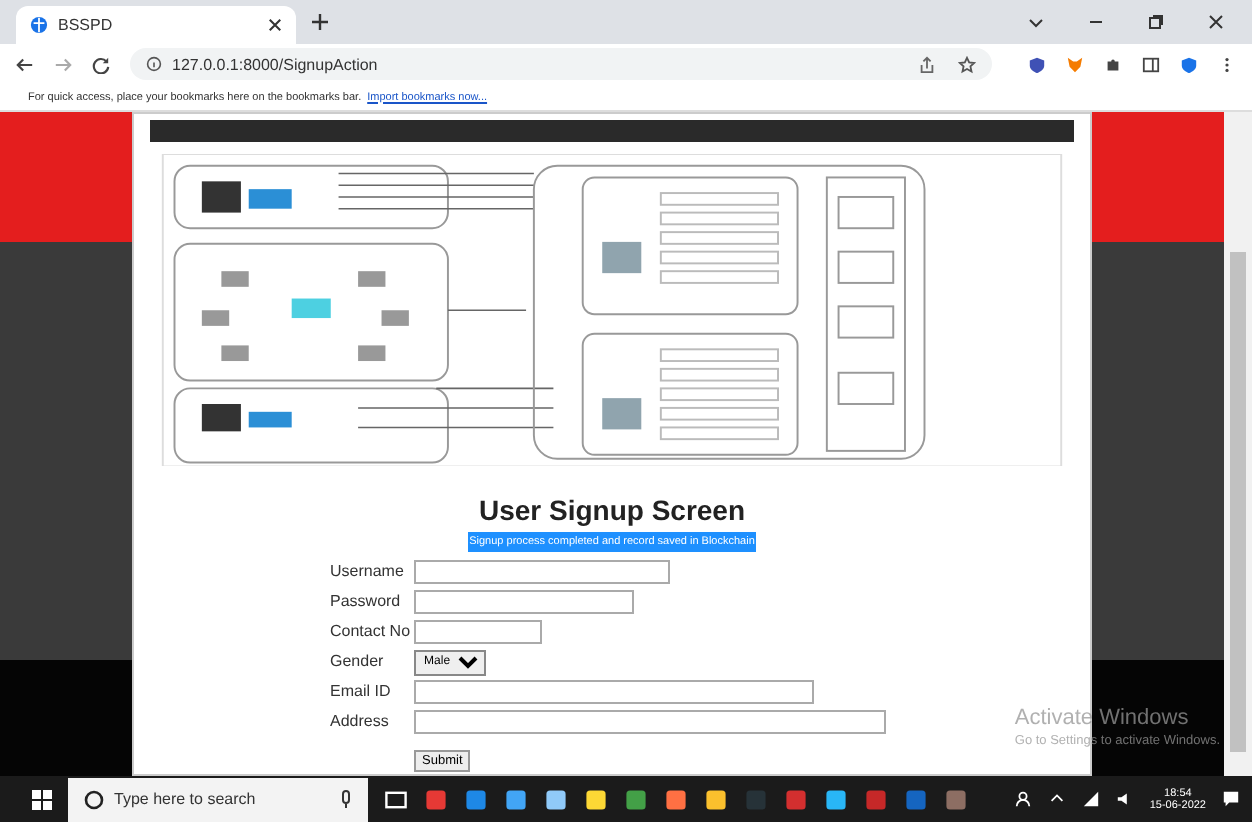 The height and width of the screenshot is (822, 1252). What do you see at coordinates (361, 692) in the screenshot?
I see `field-label: Email ID` at bounding box center [361, 692].